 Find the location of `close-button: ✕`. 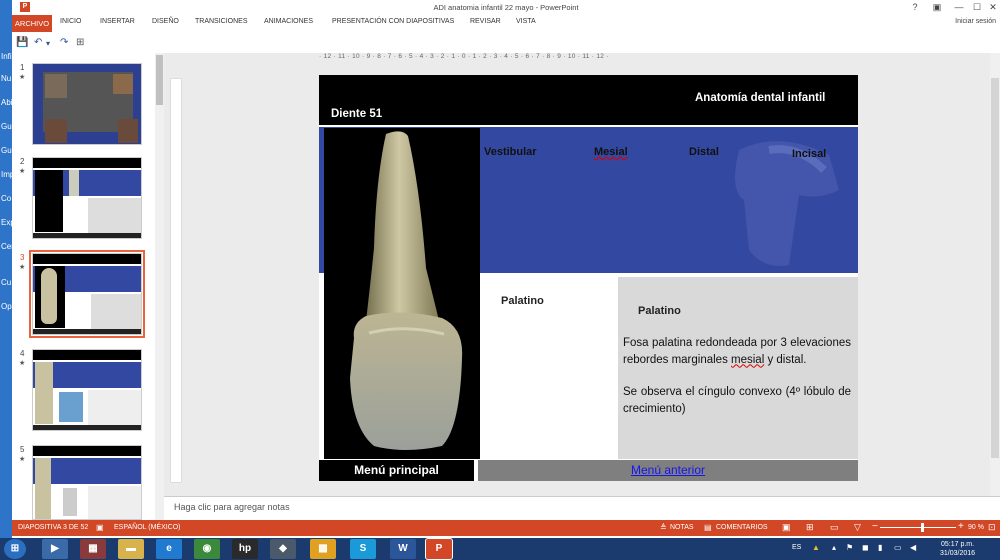

close-button: ✕ is located at coordinates (991, 7).